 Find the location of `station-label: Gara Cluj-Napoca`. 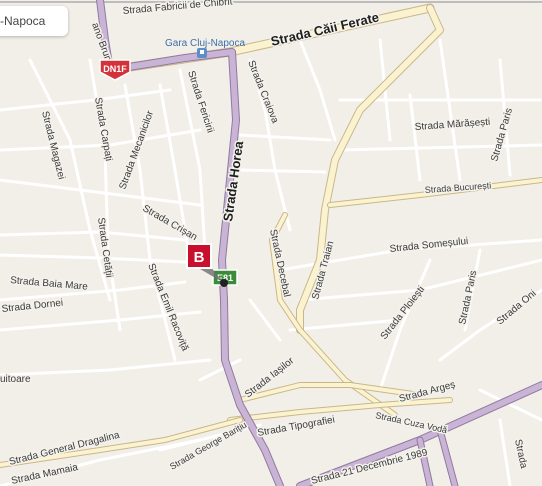

station-label: Gara Cluj-Napoca is located at coordinates (205, 43).